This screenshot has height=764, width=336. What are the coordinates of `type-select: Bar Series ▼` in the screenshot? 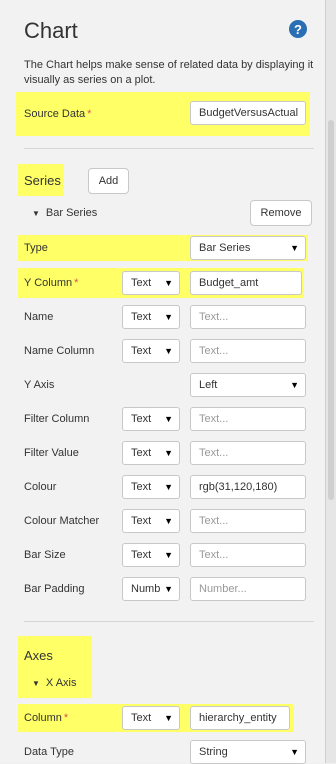 It's located at (248, 248).